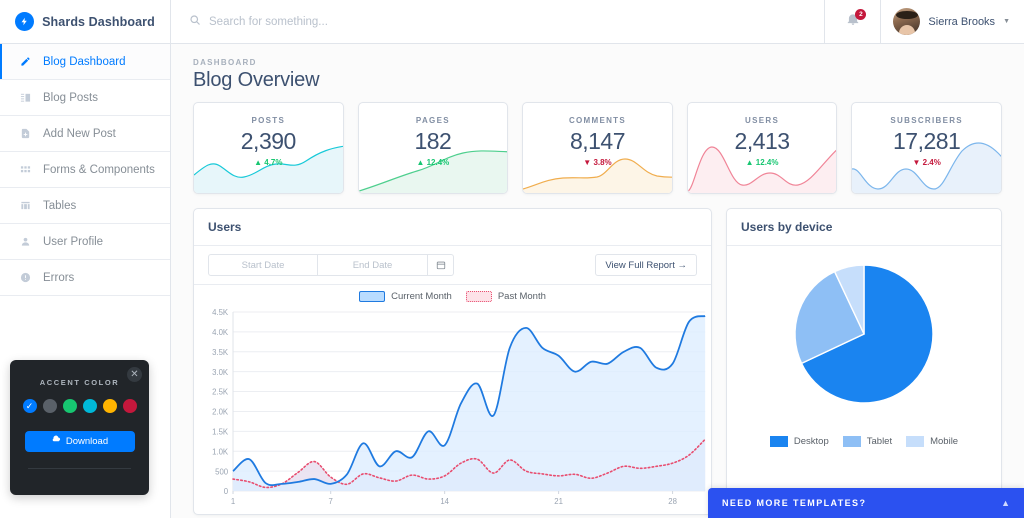 The height and width of the screenshot is (518, 1024). Describe the element at coordinates (49, 406) in the screenshot. I see `accent-swatch-gray` at that location.